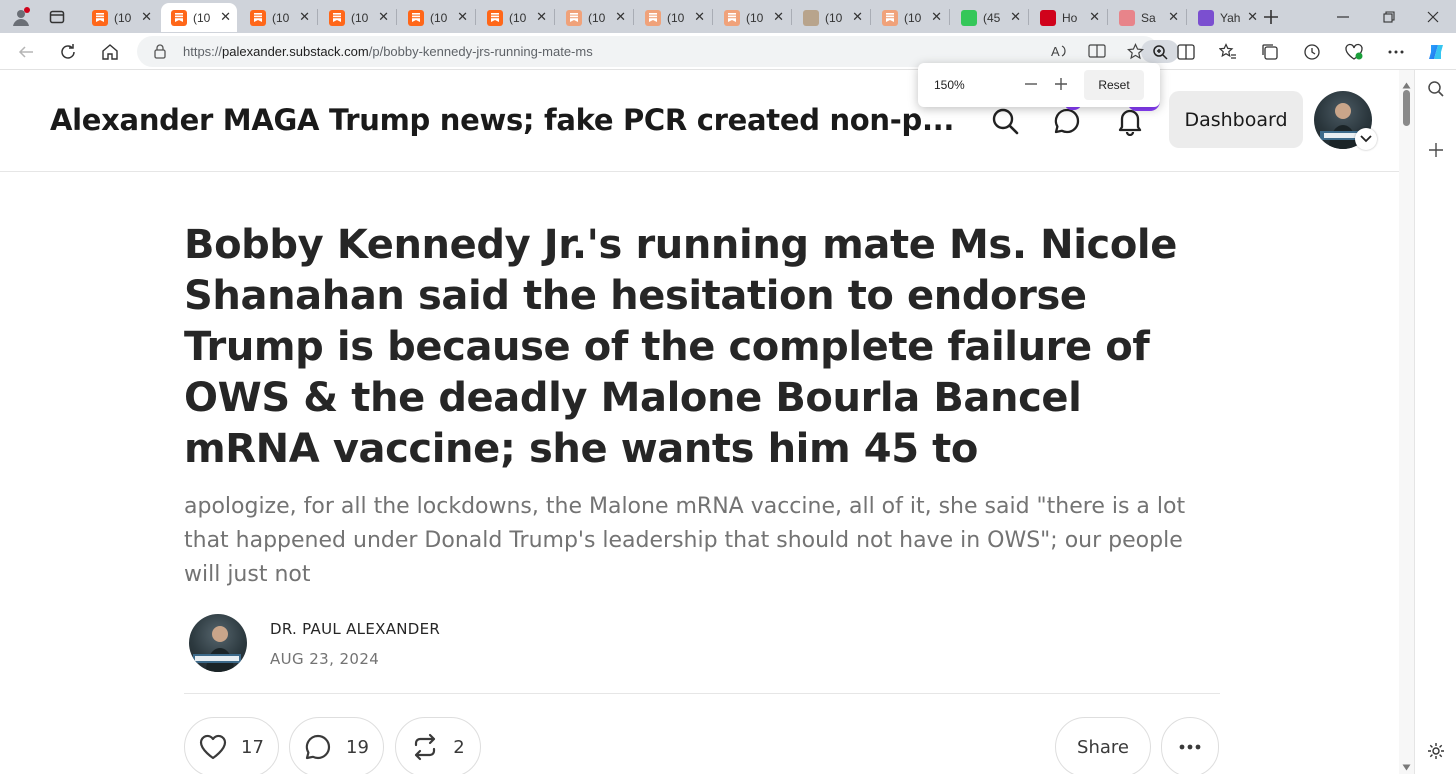 The width and height of the screenshot is (1456, 774). Describe the element at coordinates (1389, 17) in the screenshot. I see `restore-icon` at that location.